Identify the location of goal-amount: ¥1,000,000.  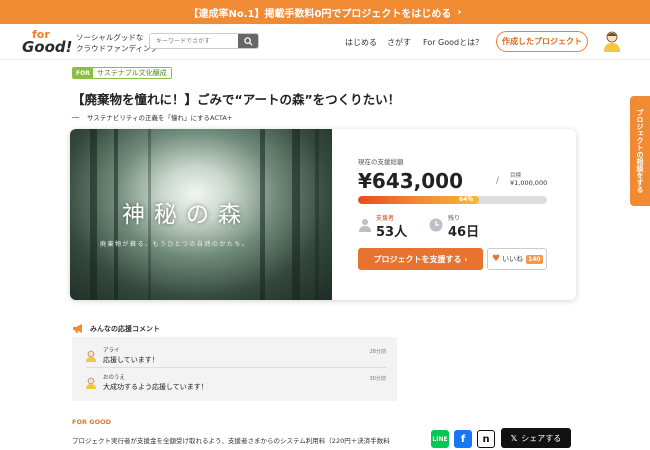
(529, 183).